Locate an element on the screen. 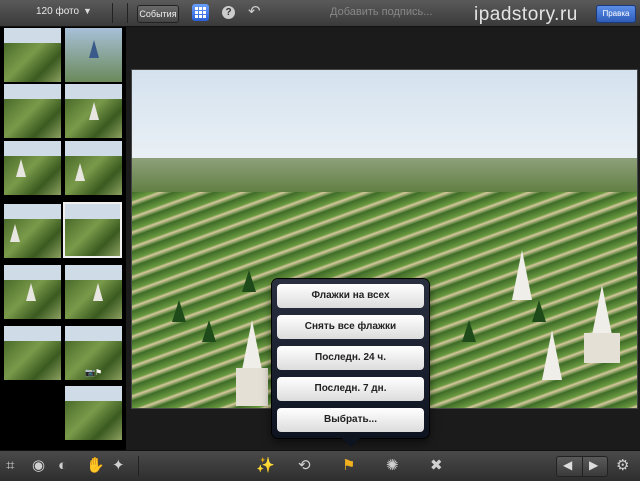 The image size is (640, 481). effects-icon: ✦ is located at coordinates (118, 466).